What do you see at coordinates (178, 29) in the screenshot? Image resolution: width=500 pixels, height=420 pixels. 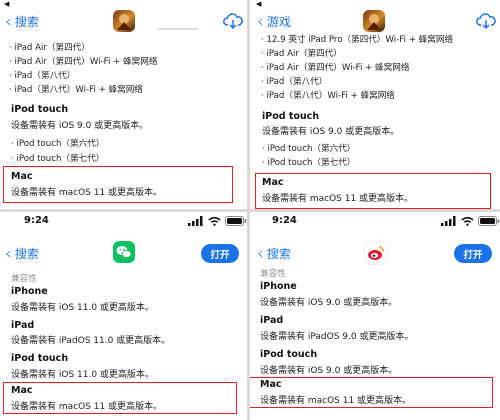 I see `scroll-remnant` at bounding box center [178, 29].